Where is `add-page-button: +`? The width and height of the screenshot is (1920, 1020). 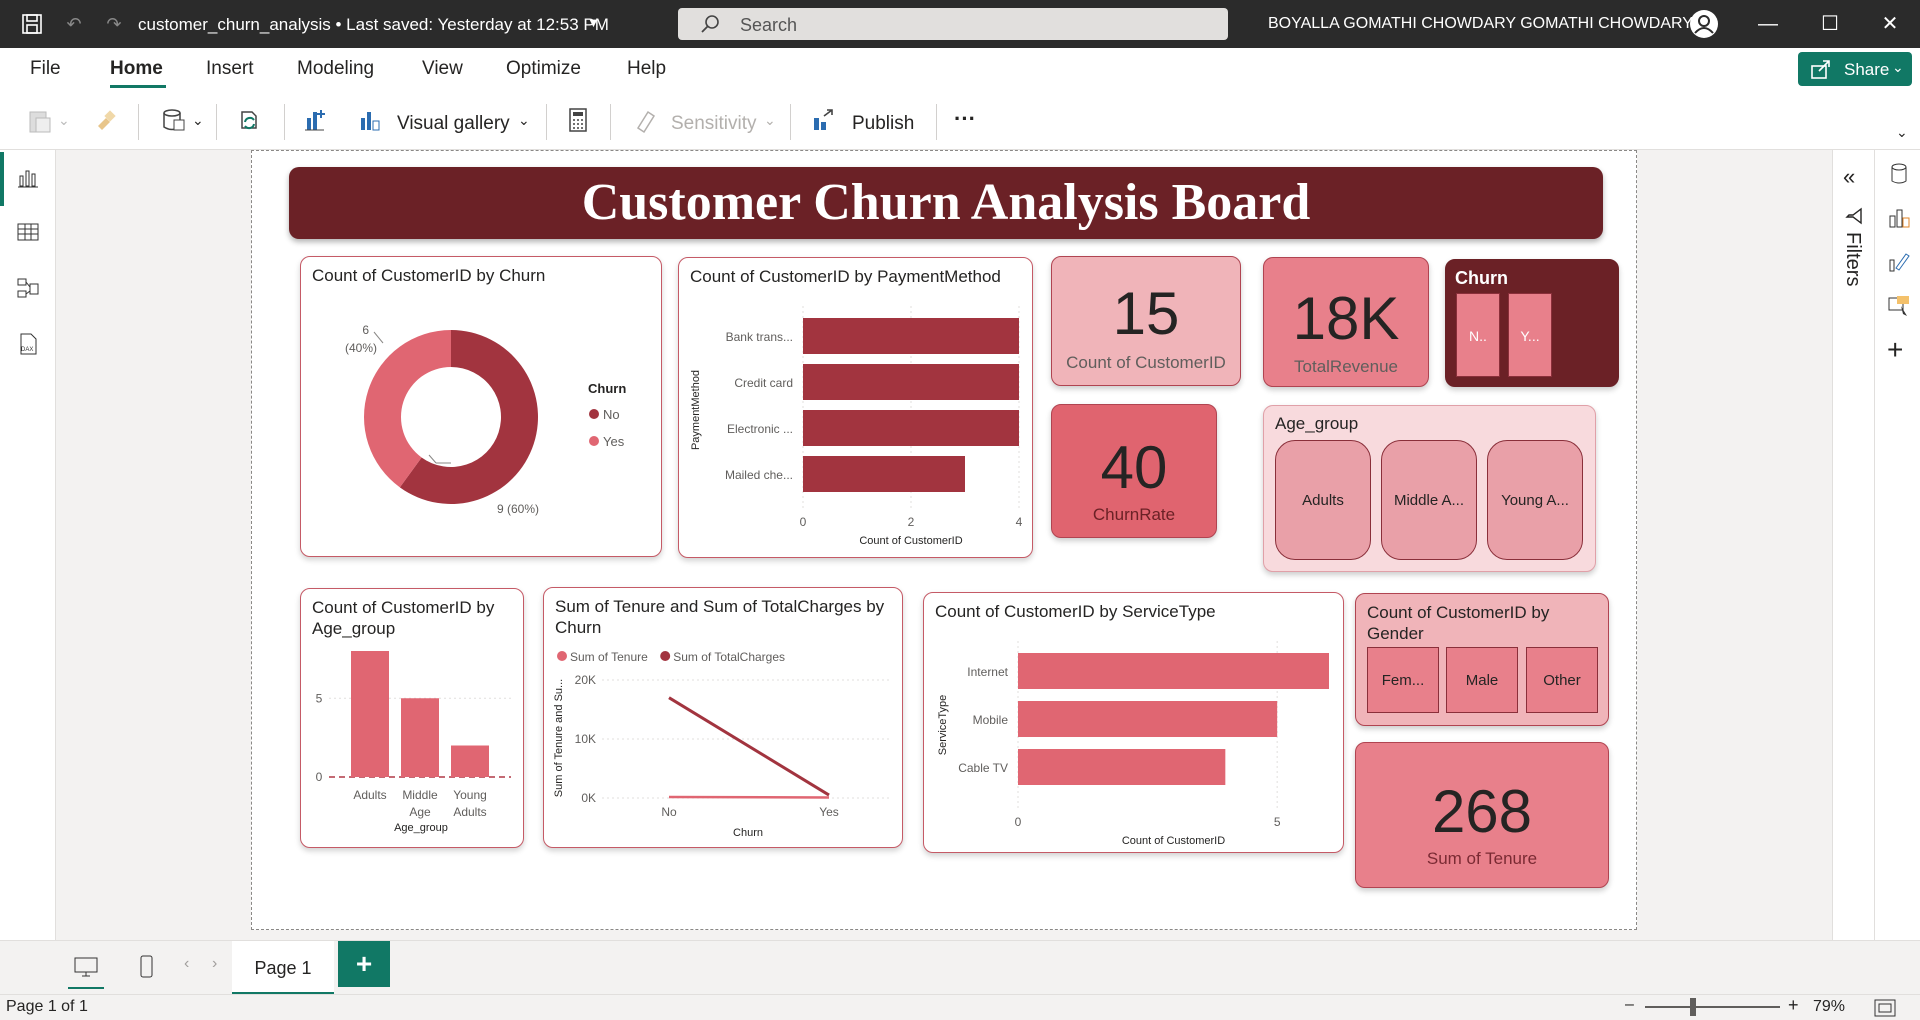 add-page-button: + is located at coordinates (364, 964).